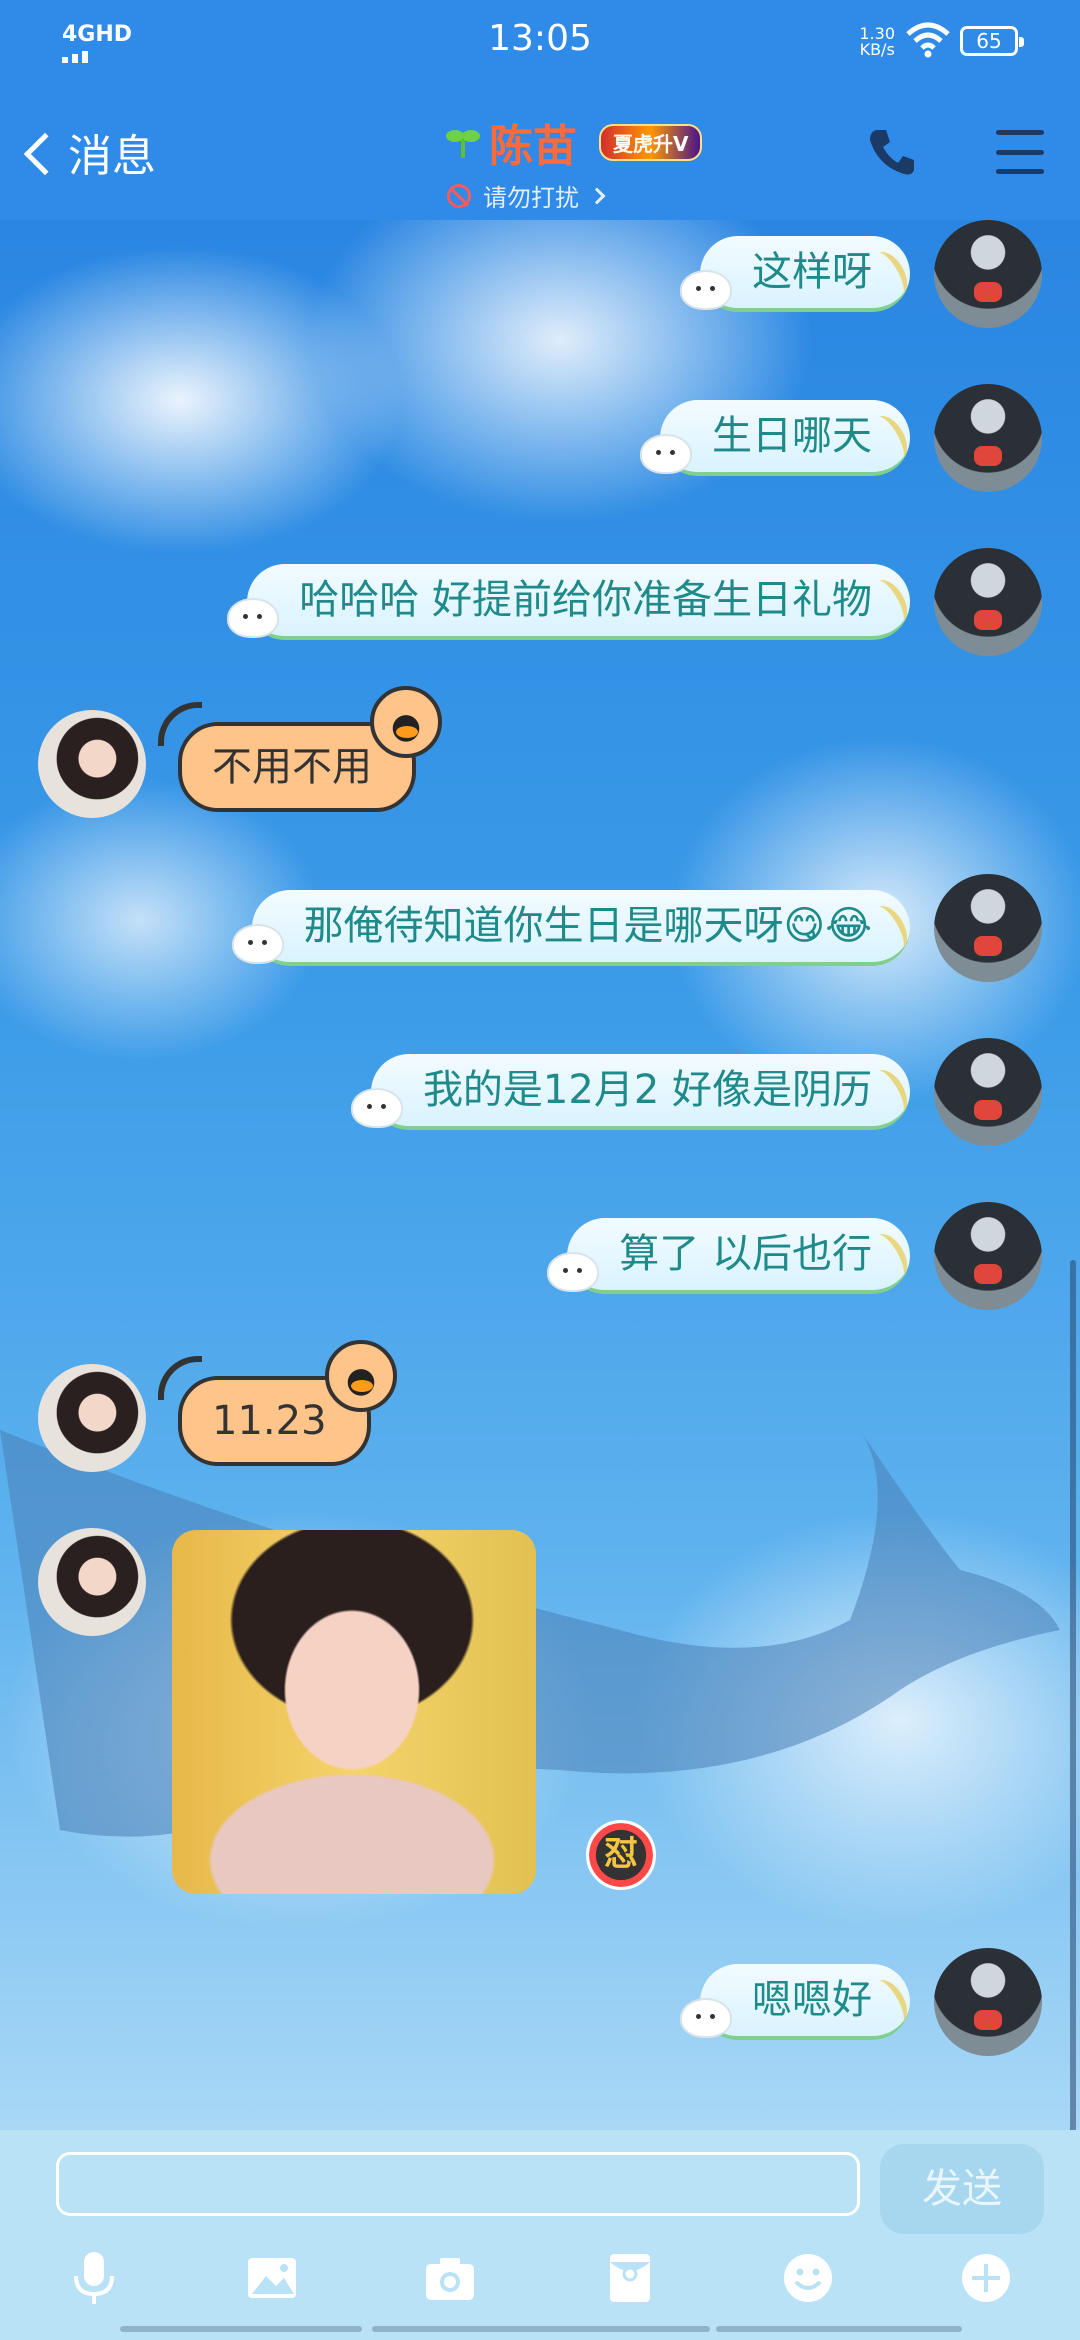 The width and height of the screenshot is (1080, 2340). What do you see at coordinates (621, 1855) in the screenshot?
I see `reaction-icon: 怼` at bounding box center [621, 1855].